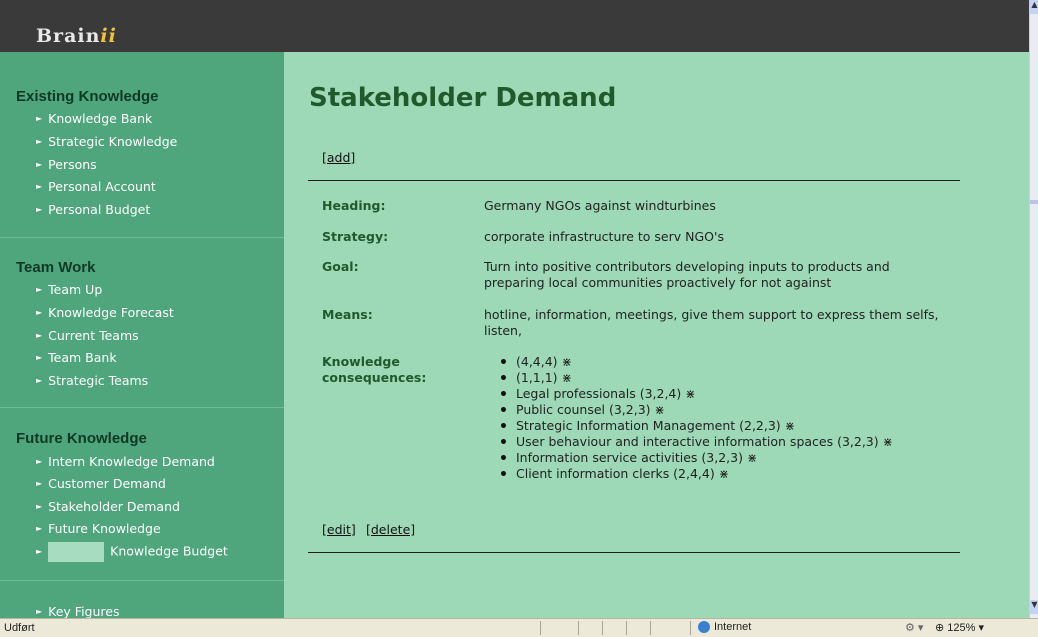 This screenshot has width=1038, height=637. I want to click on sidebar-heading-team-work: Team Work, so click(56, 267).